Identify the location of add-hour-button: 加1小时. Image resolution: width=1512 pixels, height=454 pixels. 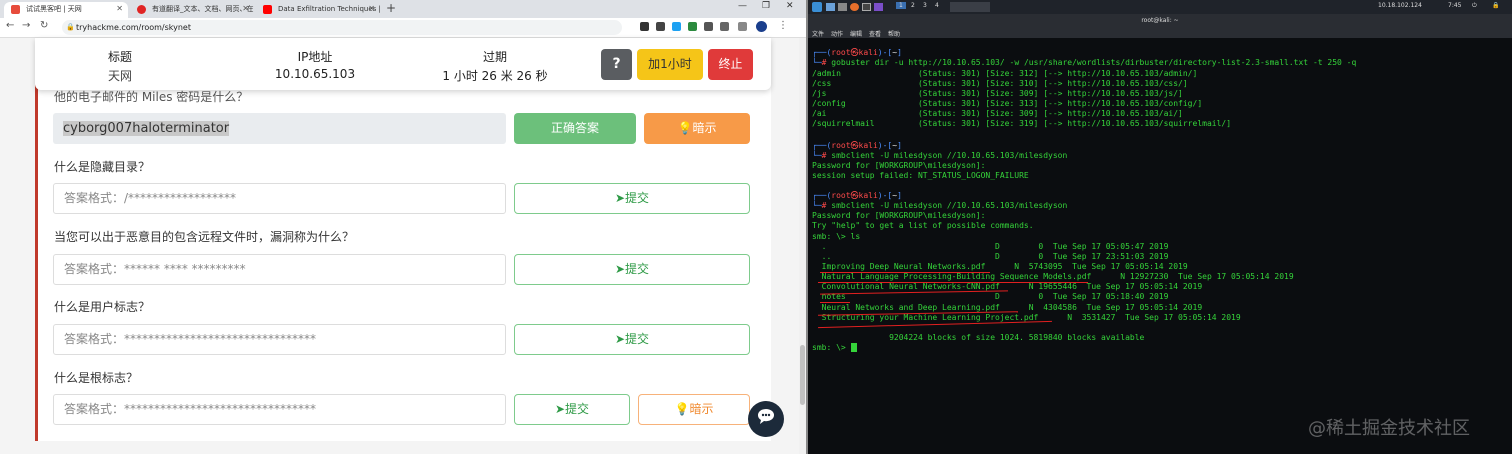
(670, 64).